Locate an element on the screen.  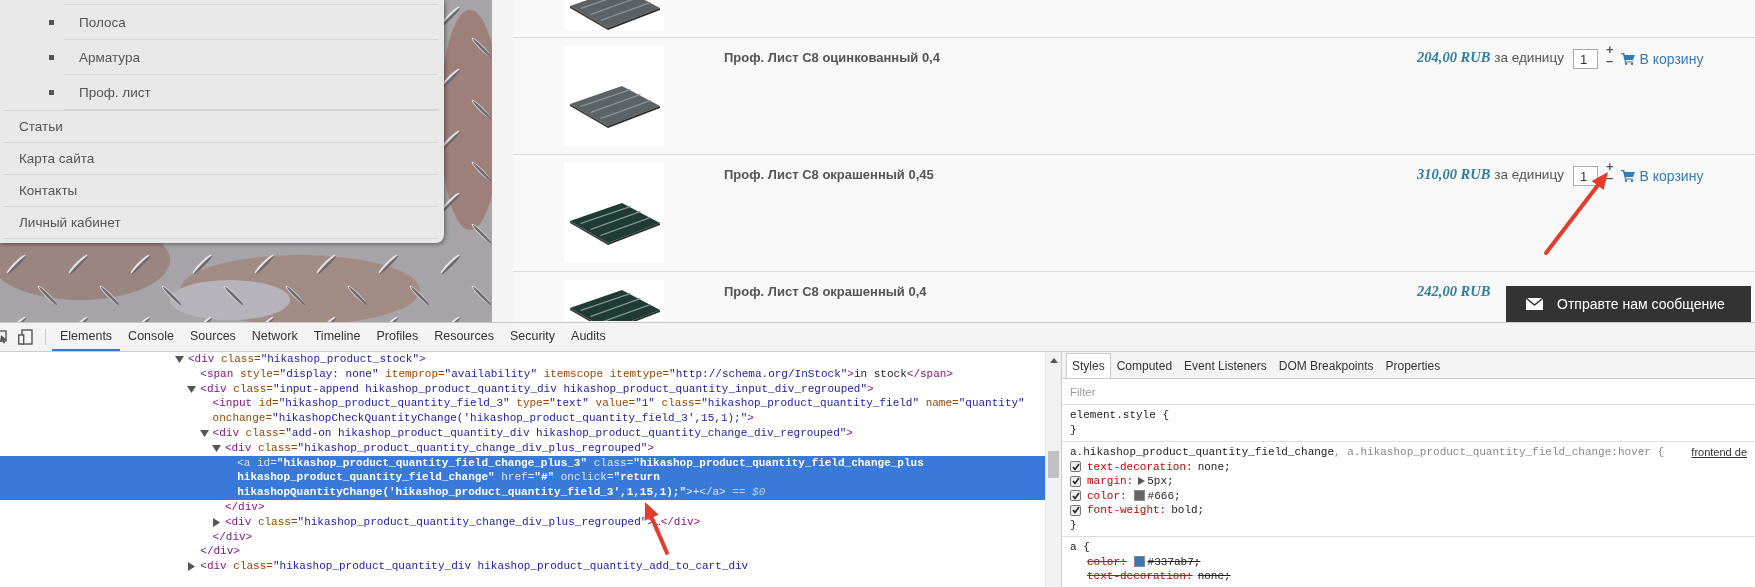
devtools-tab: Resources is located at coordinates (464, 337).